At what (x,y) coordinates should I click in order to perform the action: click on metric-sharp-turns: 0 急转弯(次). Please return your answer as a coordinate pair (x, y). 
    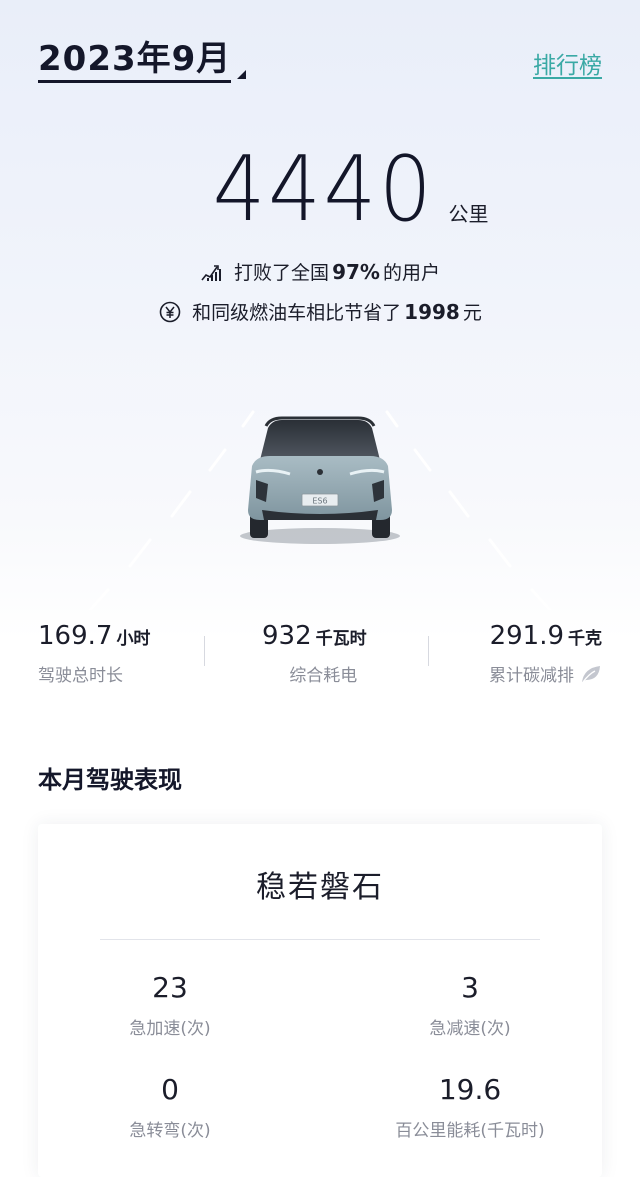
    Looking at the image, I should click on (170, 1106).